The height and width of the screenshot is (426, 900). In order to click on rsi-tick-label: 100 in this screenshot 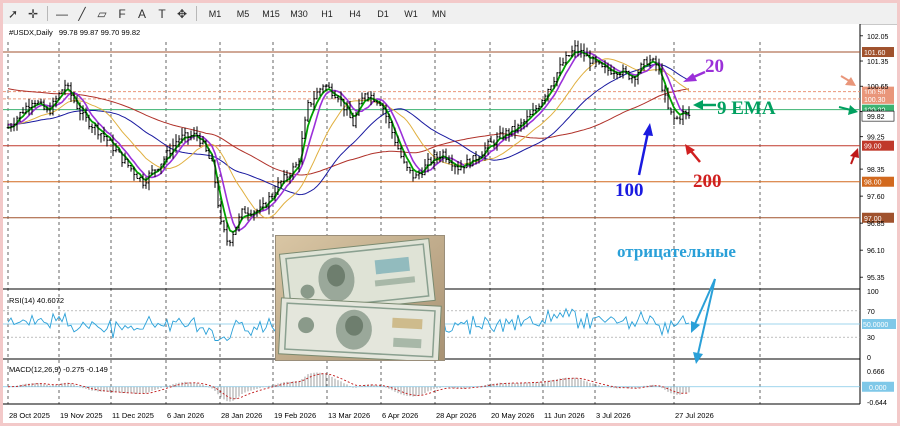, I will do `click(873, 292)`.